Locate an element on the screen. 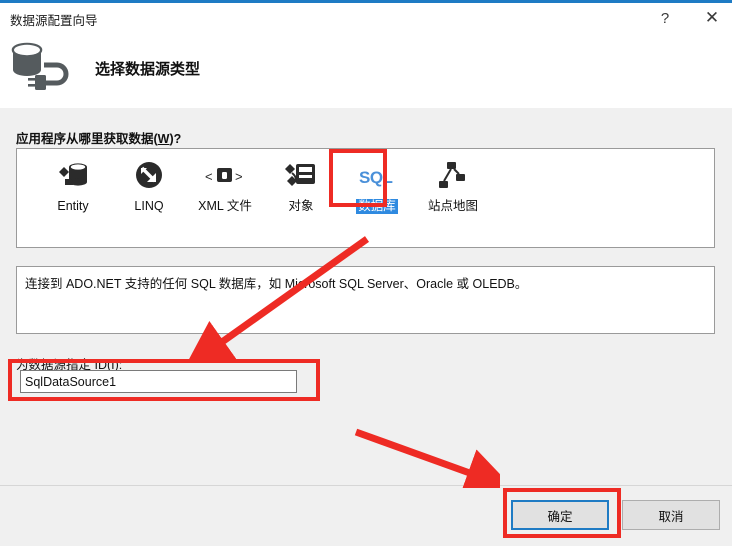  source-label: 数据库 is located at coordinates (377, 206).